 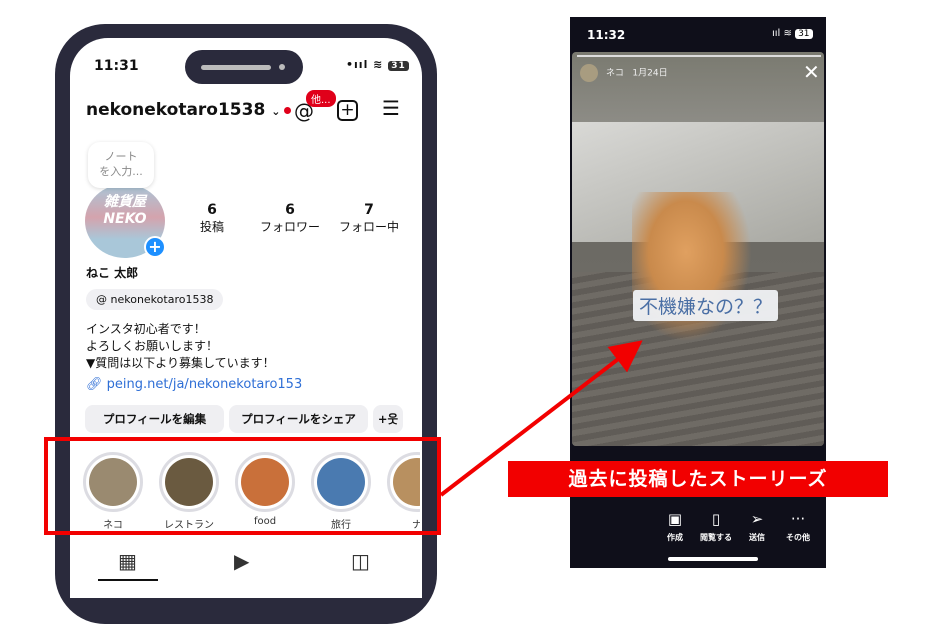 I want to click on annotation-label: 過去に投稿したストーリーズ, so click(x=698, y=479).